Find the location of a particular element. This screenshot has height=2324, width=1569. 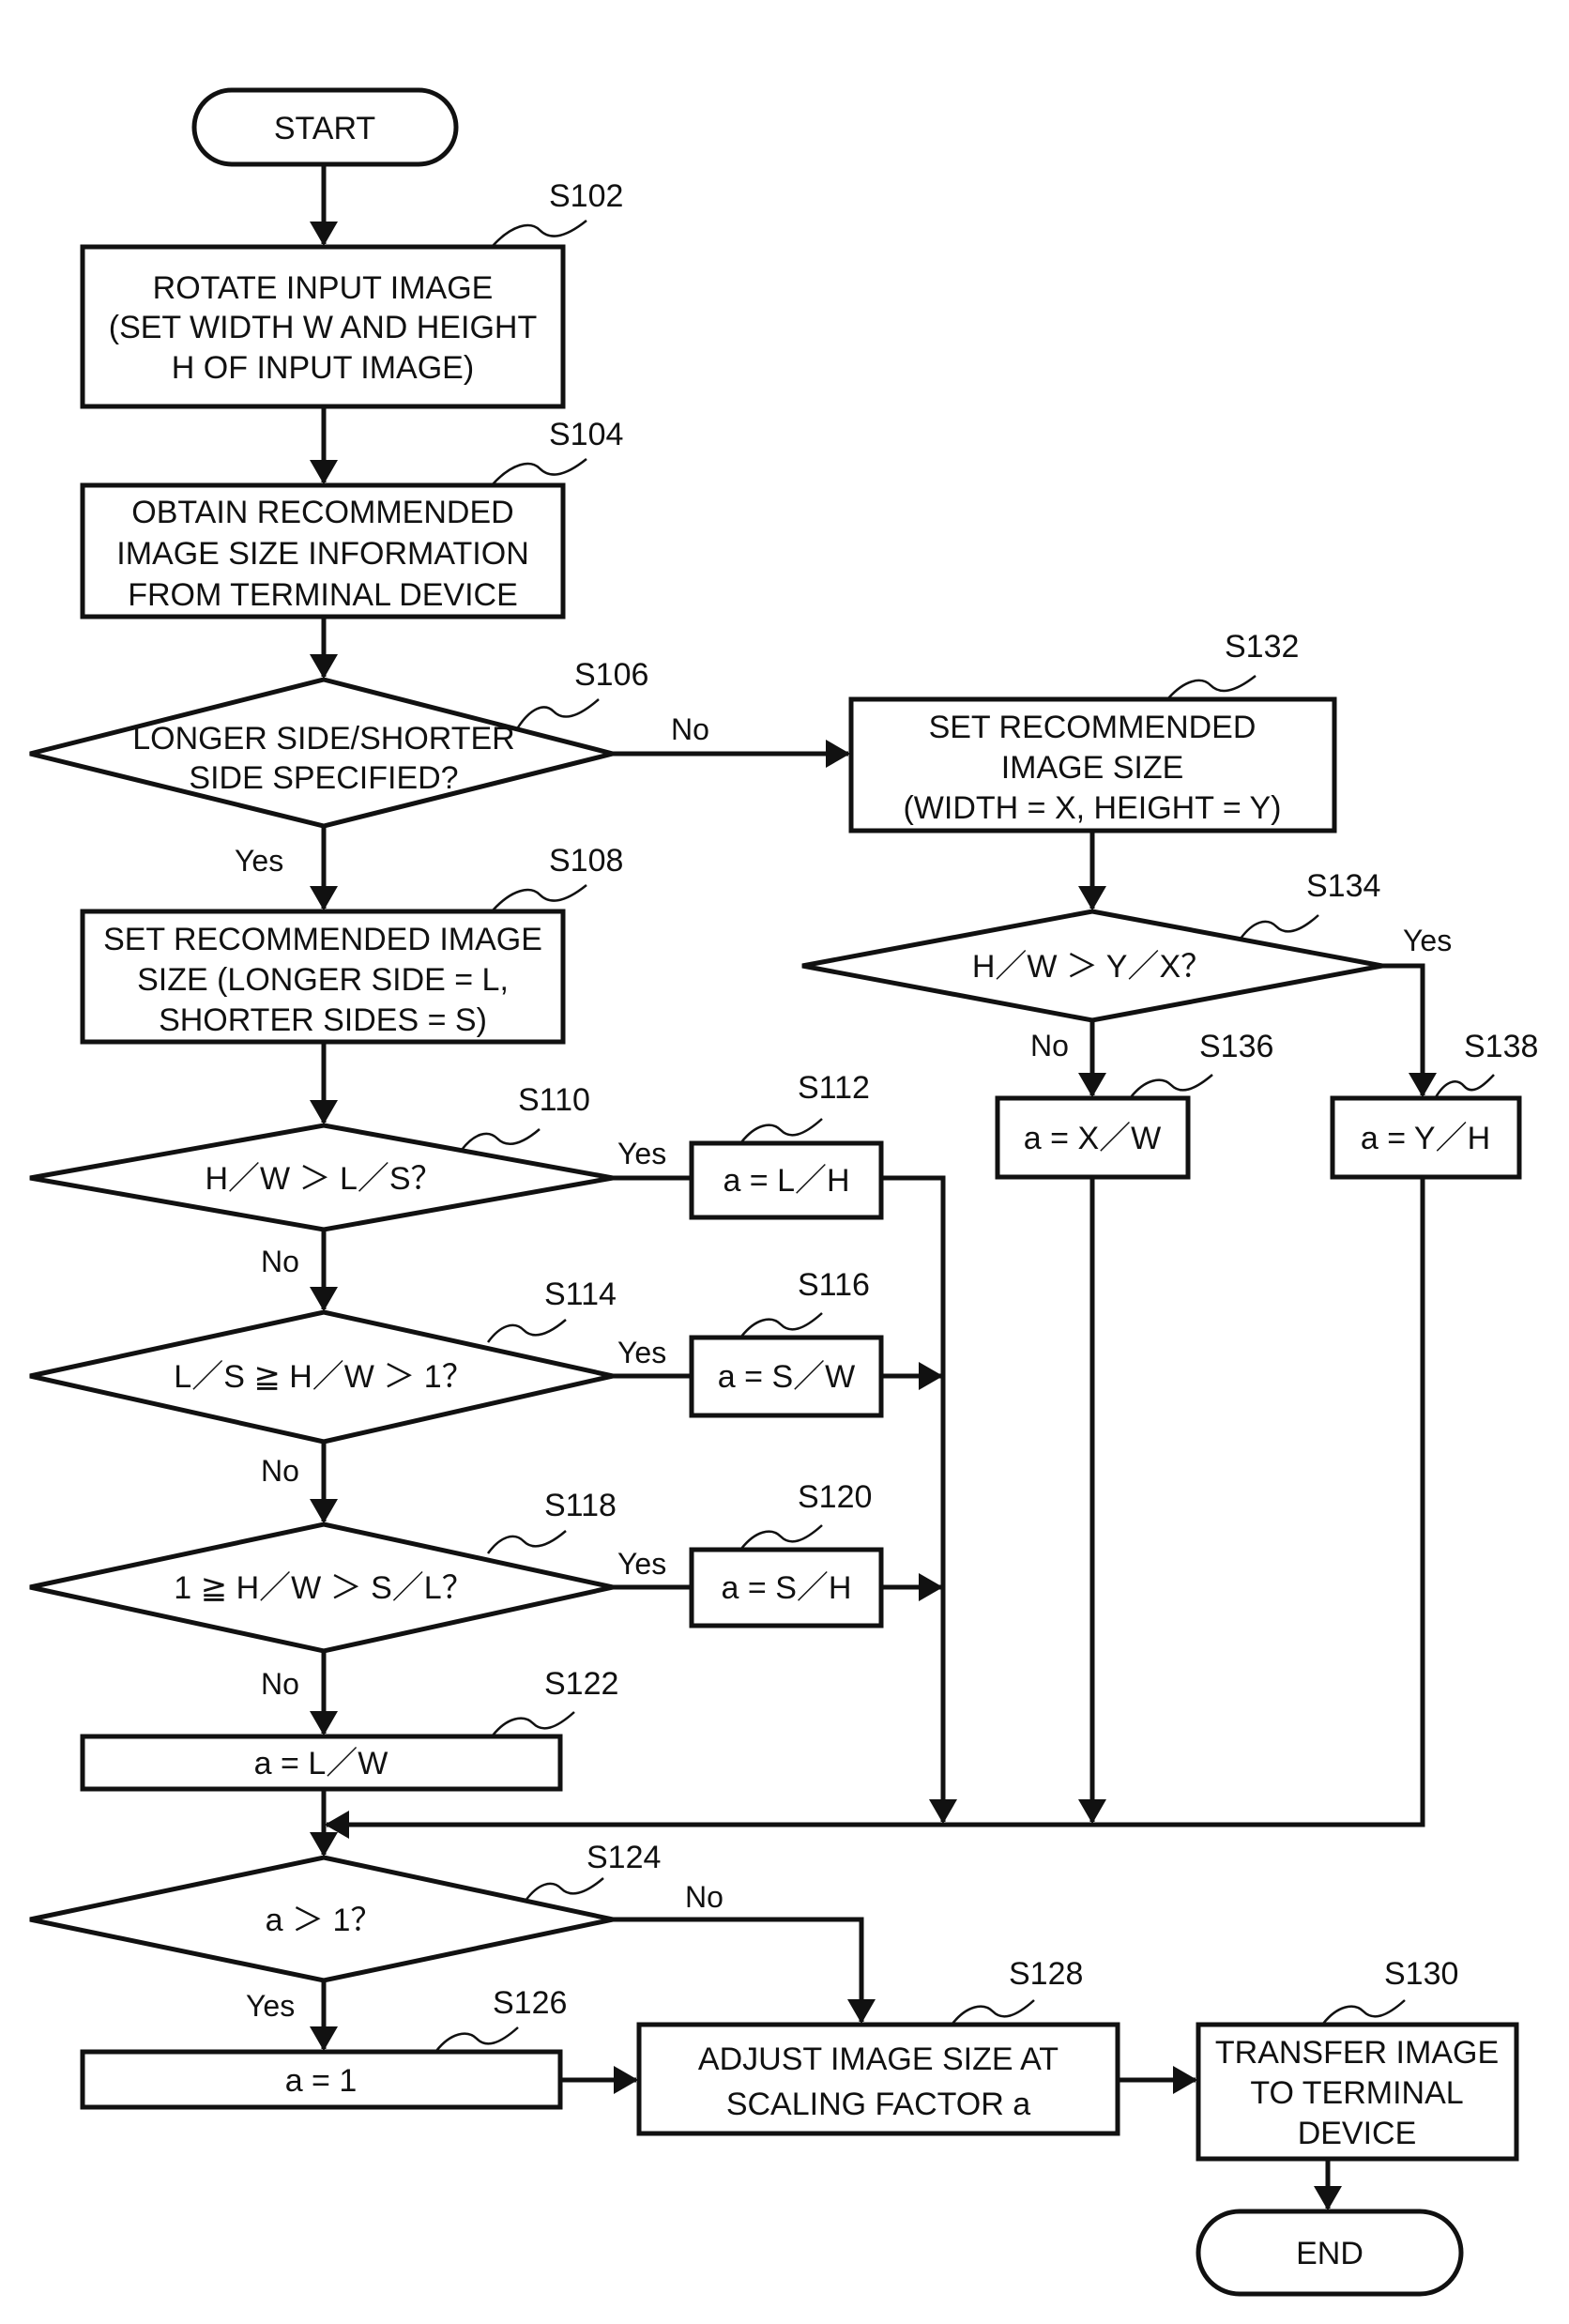

s118-step-label: S118 is located at coordinates (581, 1505).